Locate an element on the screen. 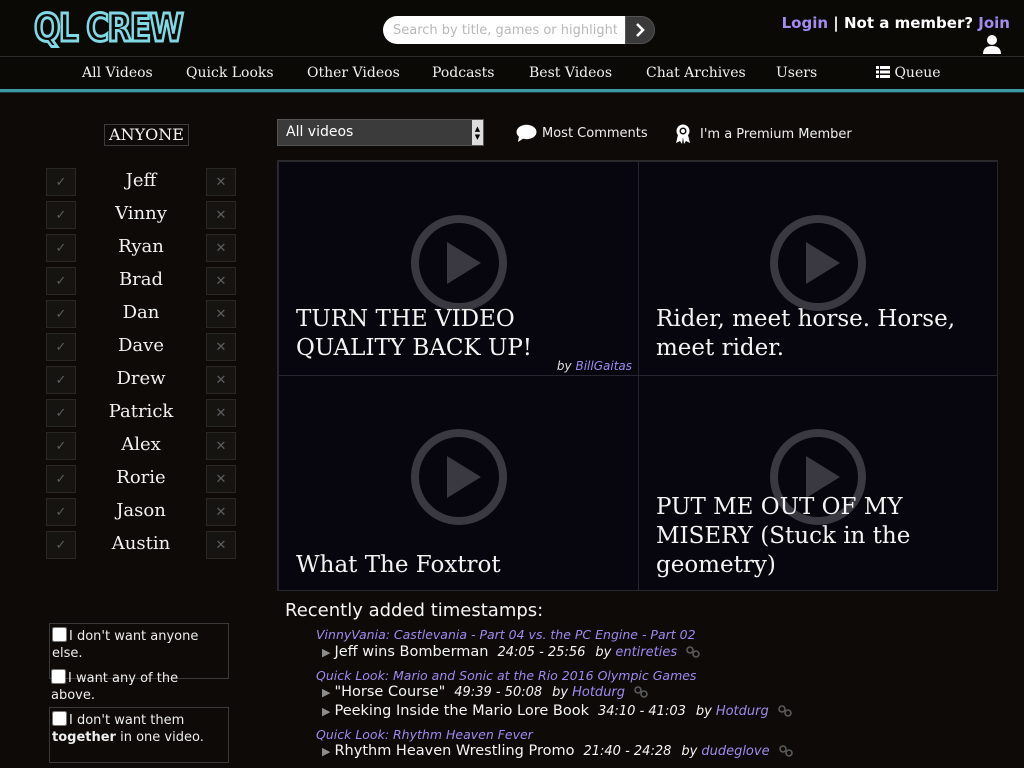 This screenshot has width=1024, height=768. user-icon is located at coordinates (992, 44).